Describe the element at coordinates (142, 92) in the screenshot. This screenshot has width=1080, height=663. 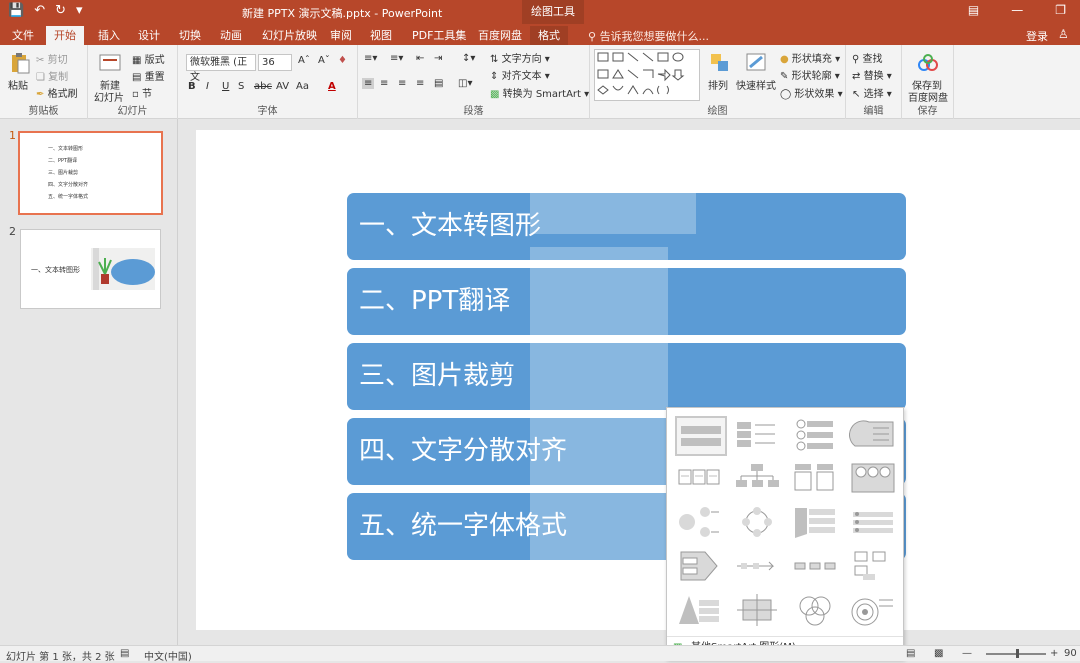
I see `section-button: ▫ 节` at that location.